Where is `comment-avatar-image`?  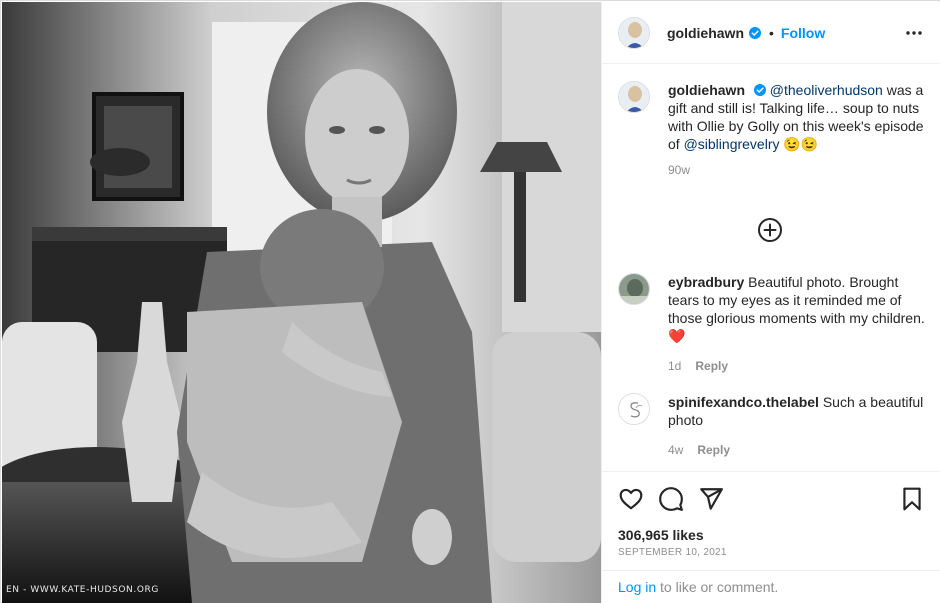 comment-avatar-image is located at coordinates (634, 289).